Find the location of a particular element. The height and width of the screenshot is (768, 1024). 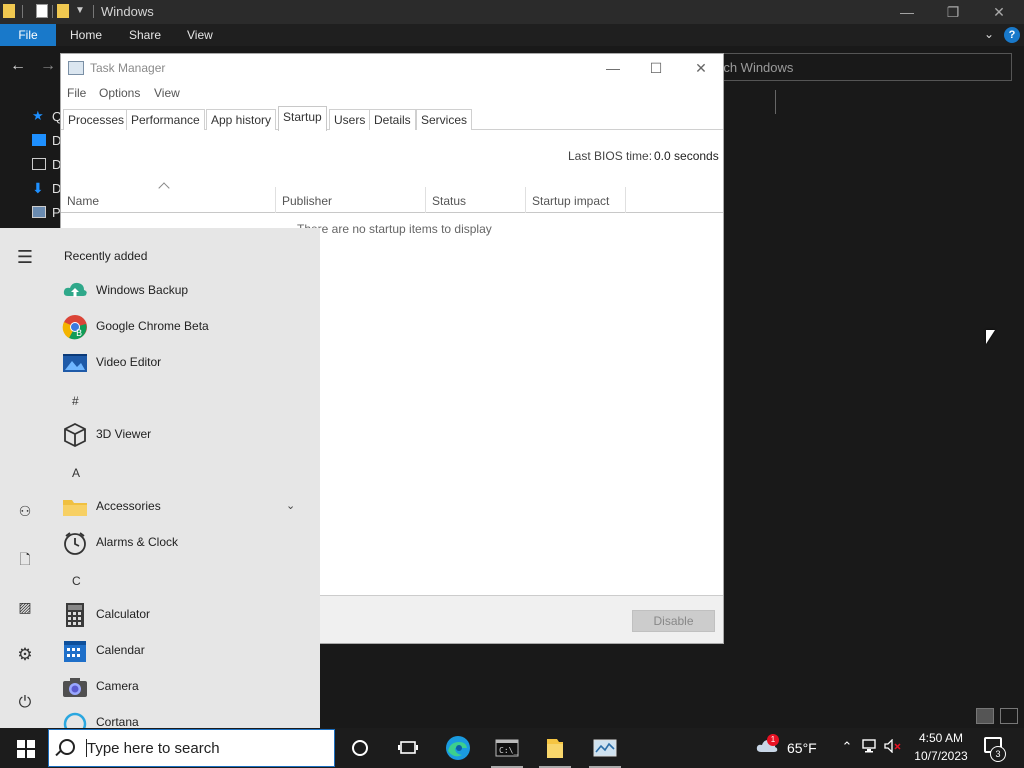

menu-view: View is located at coordinates (167, 93).